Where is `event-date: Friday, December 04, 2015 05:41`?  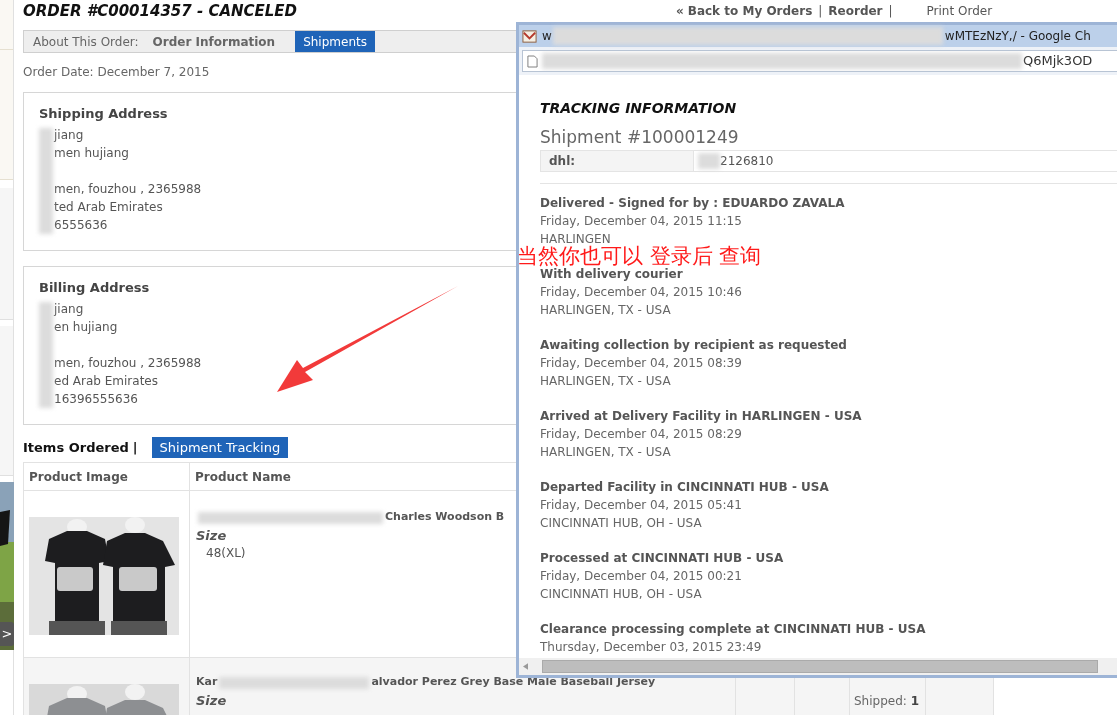
event-date: Friday, December 04, 2015 05:41 is located at coordinates (641, 505).